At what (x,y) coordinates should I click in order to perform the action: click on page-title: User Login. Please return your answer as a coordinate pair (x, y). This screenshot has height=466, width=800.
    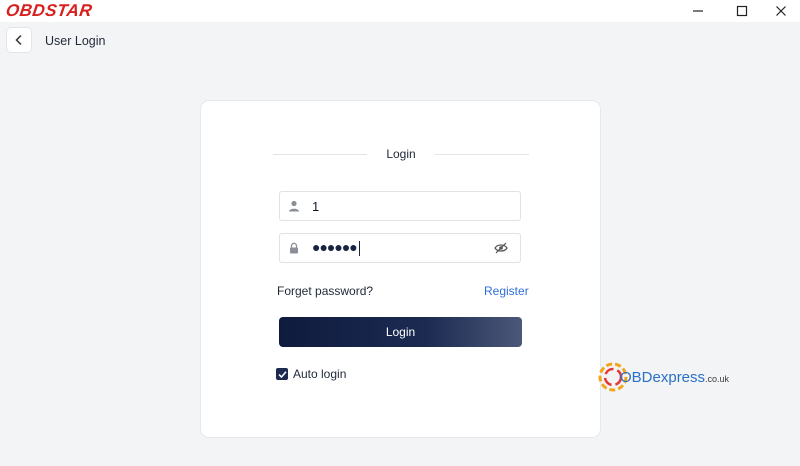
    Looking at the image, I should click on (75, 41).